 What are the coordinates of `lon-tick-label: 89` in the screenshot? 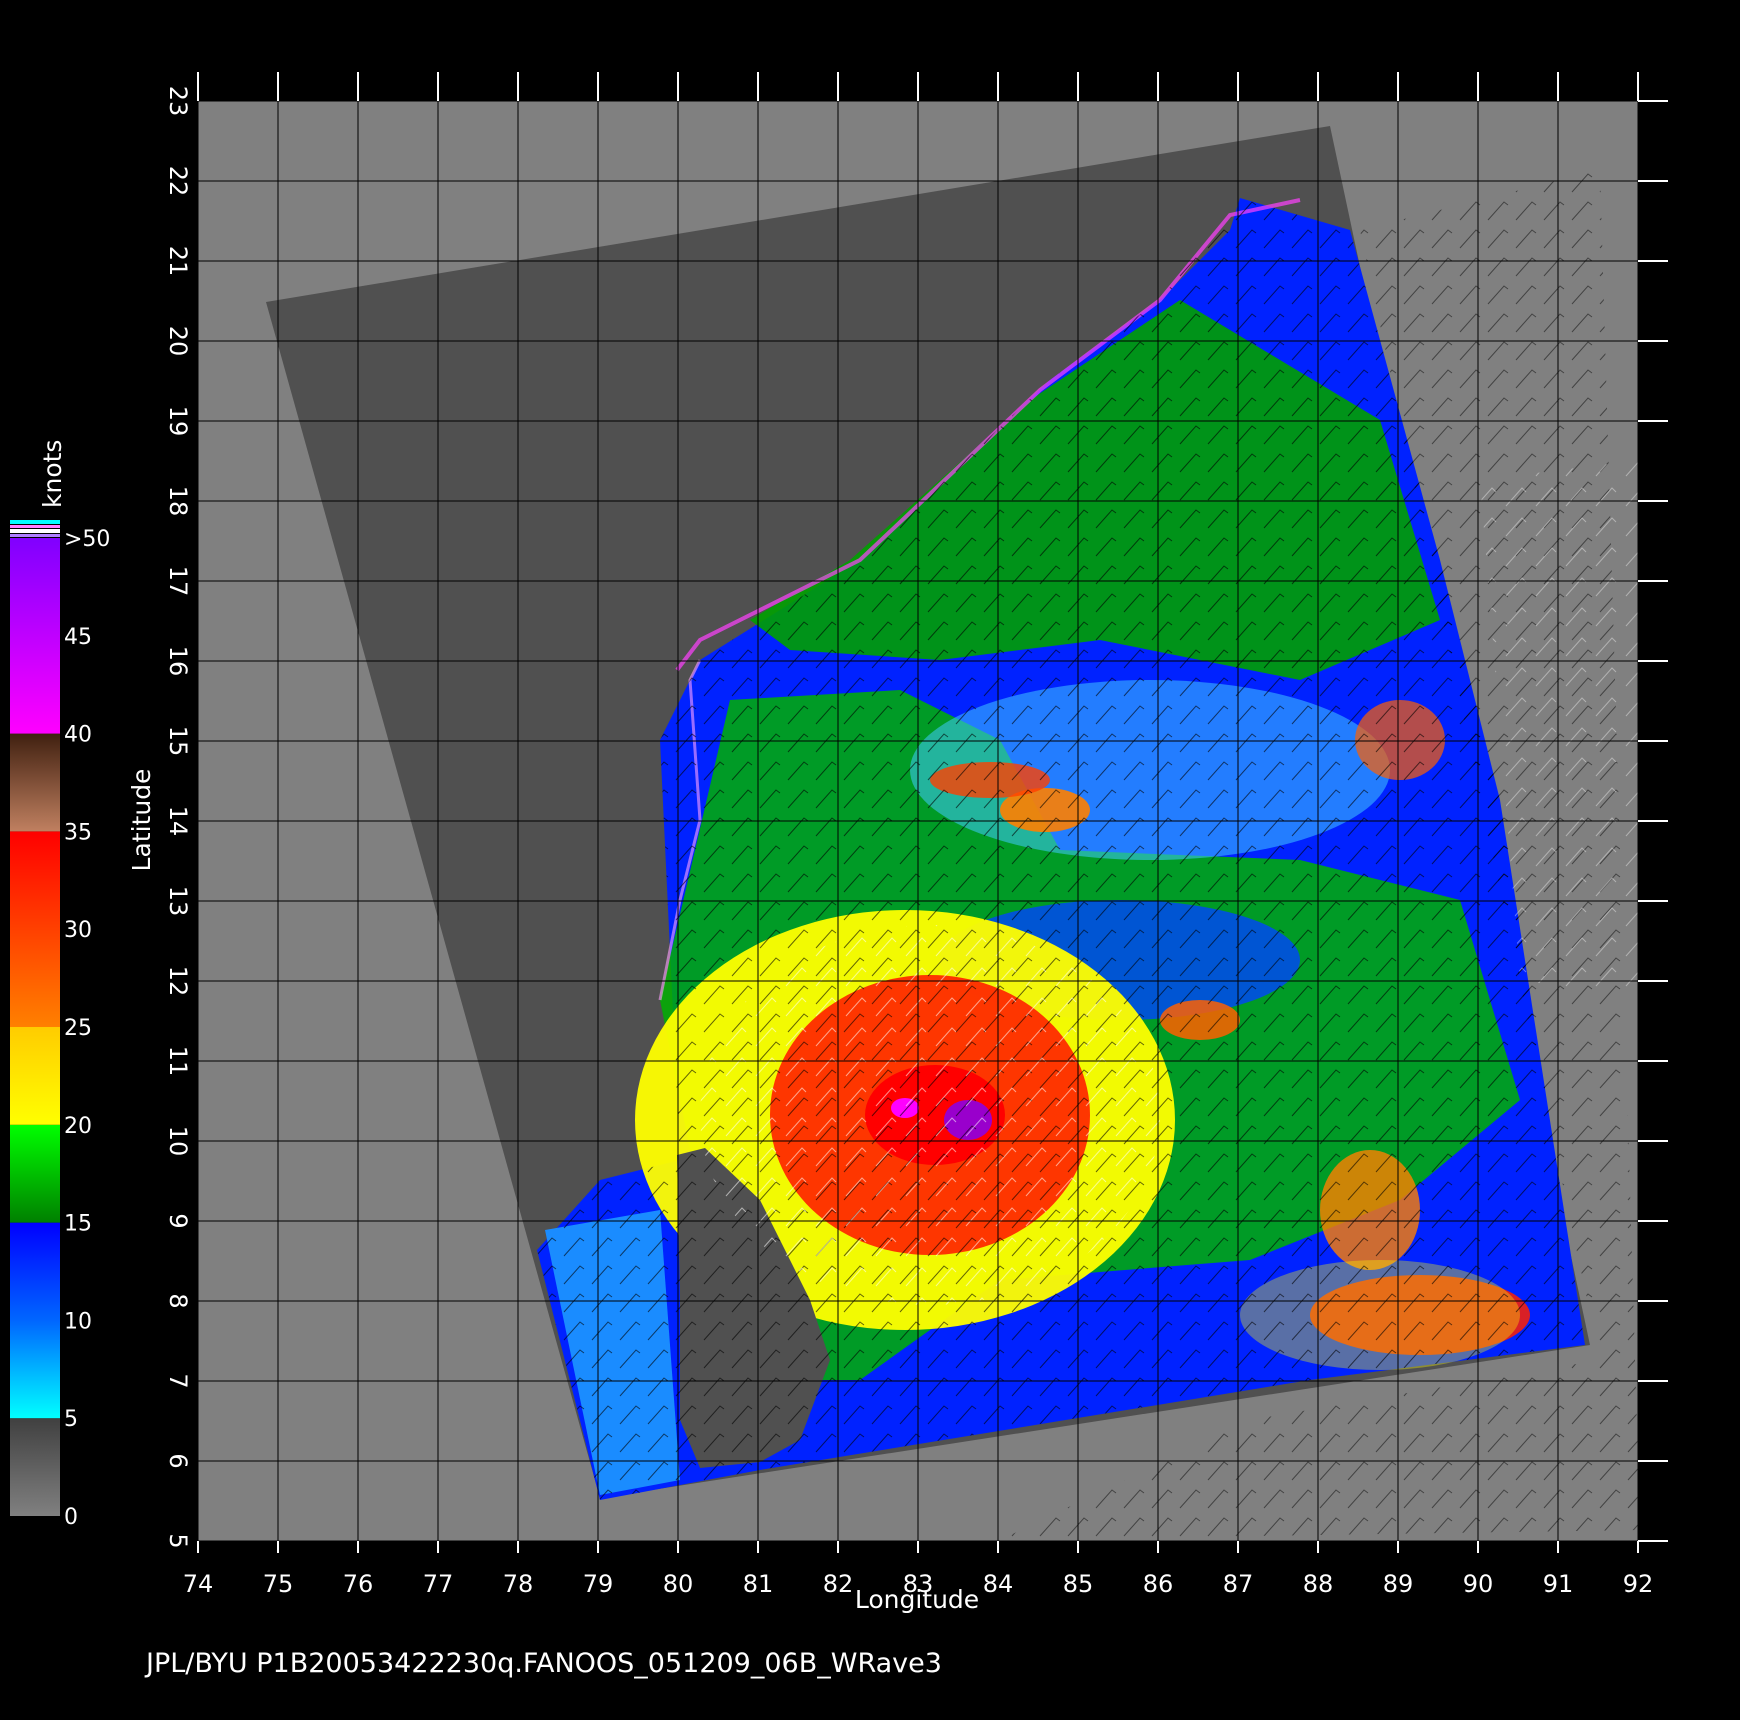 It's located at (1398, 1584).